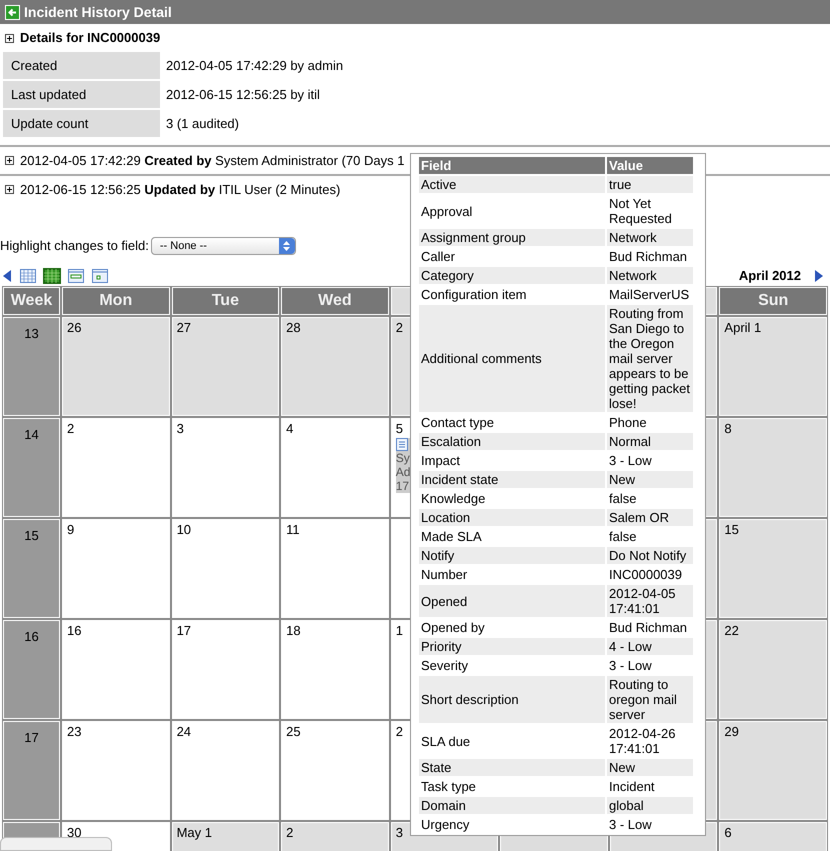  I want to click on day-number: 30, so click(74, 832).